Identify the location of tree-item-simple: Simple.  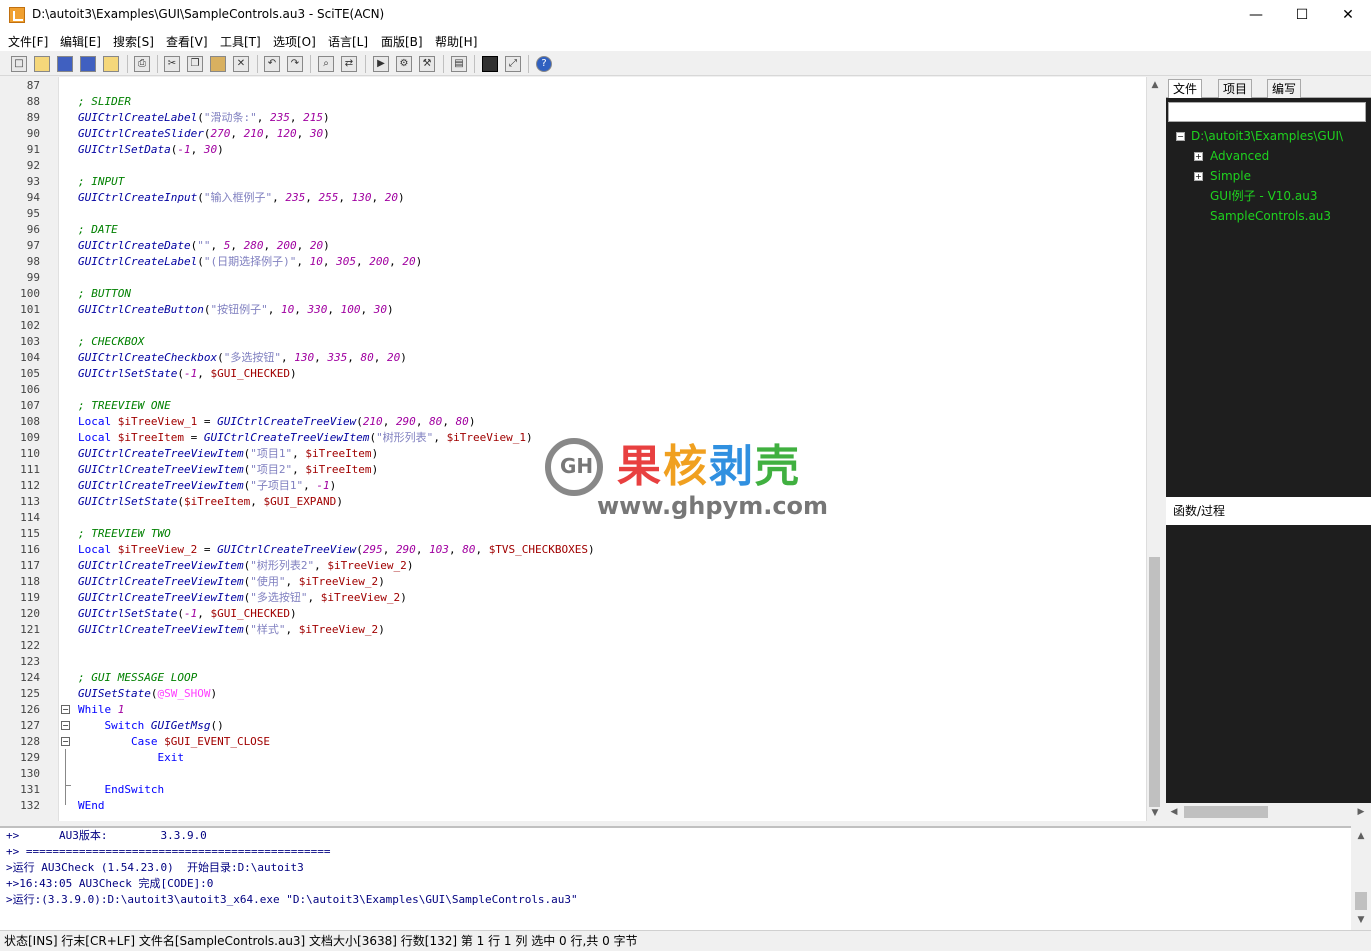
(1230, 176).